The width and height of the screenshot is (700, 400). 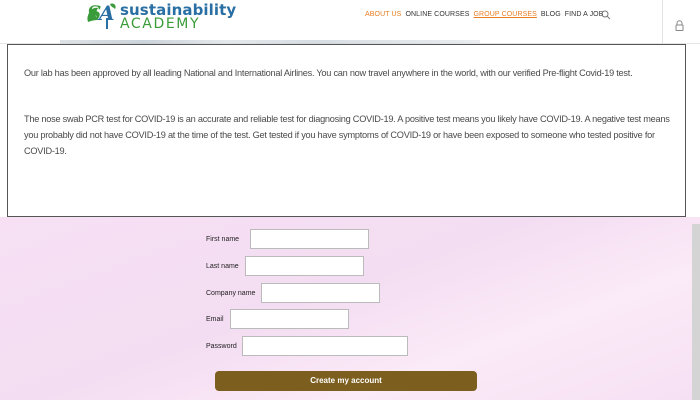 I want to click on password-row: Password, so click(x=307, y=346).